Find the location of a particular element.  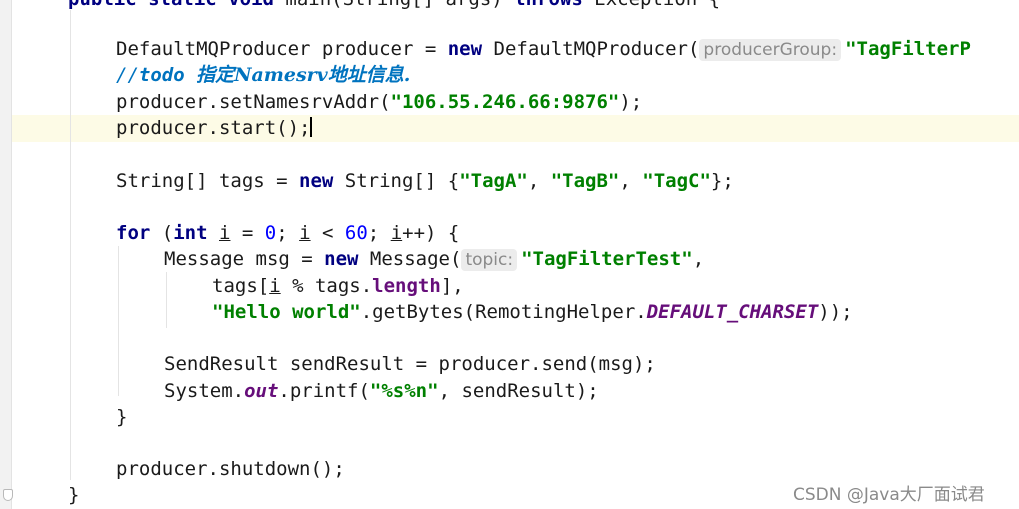

code-text: main(String[] args) is located at coordinates (393, 5).